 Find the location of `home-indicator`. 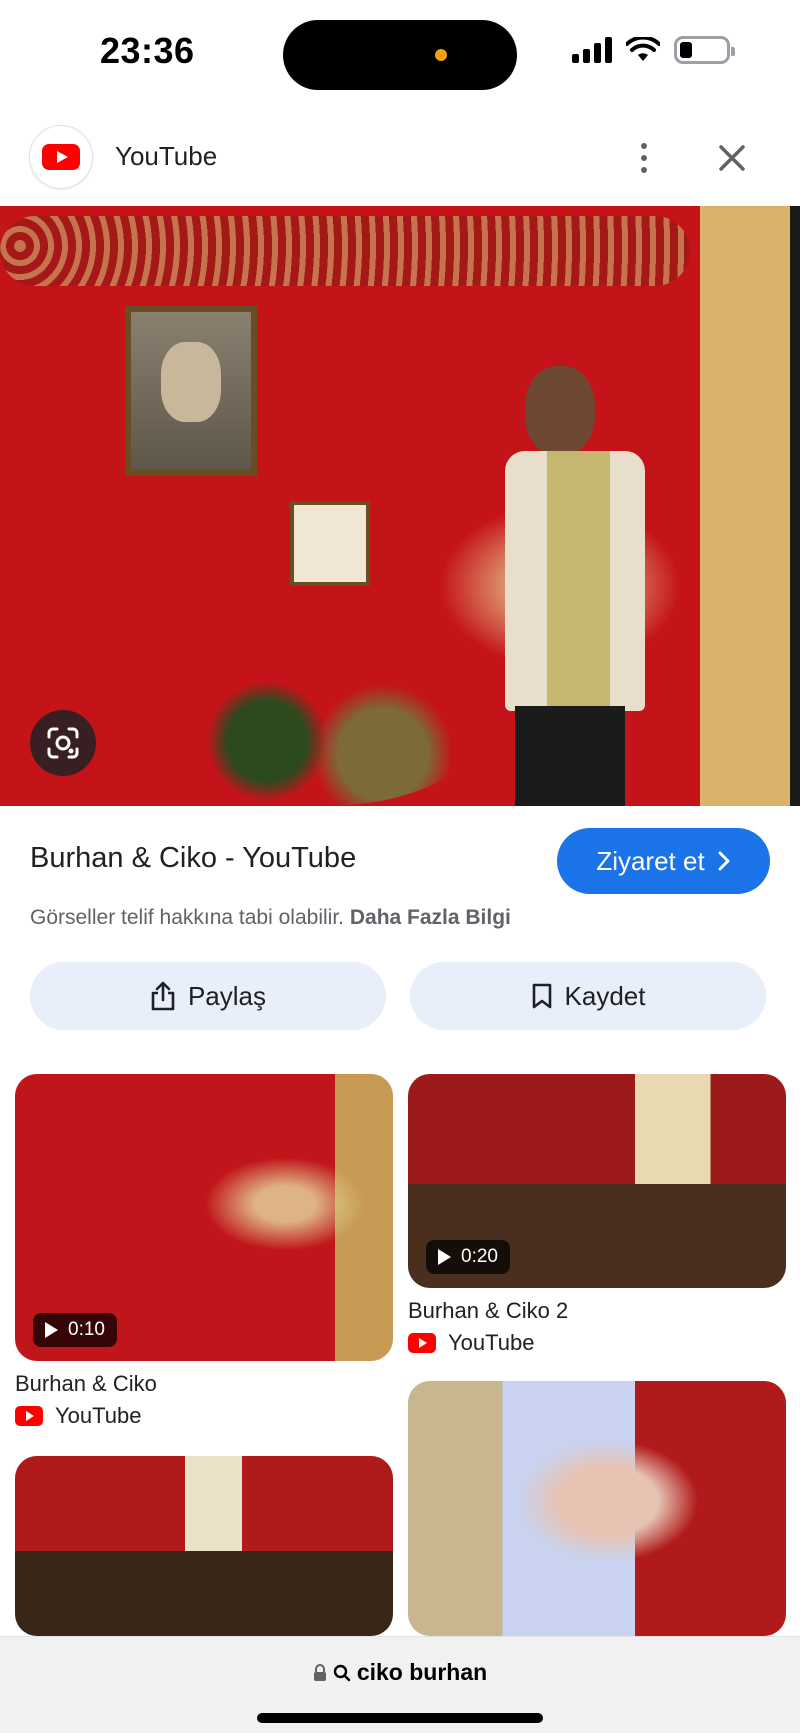

home-indicator is located at coordinates (400, 1718).